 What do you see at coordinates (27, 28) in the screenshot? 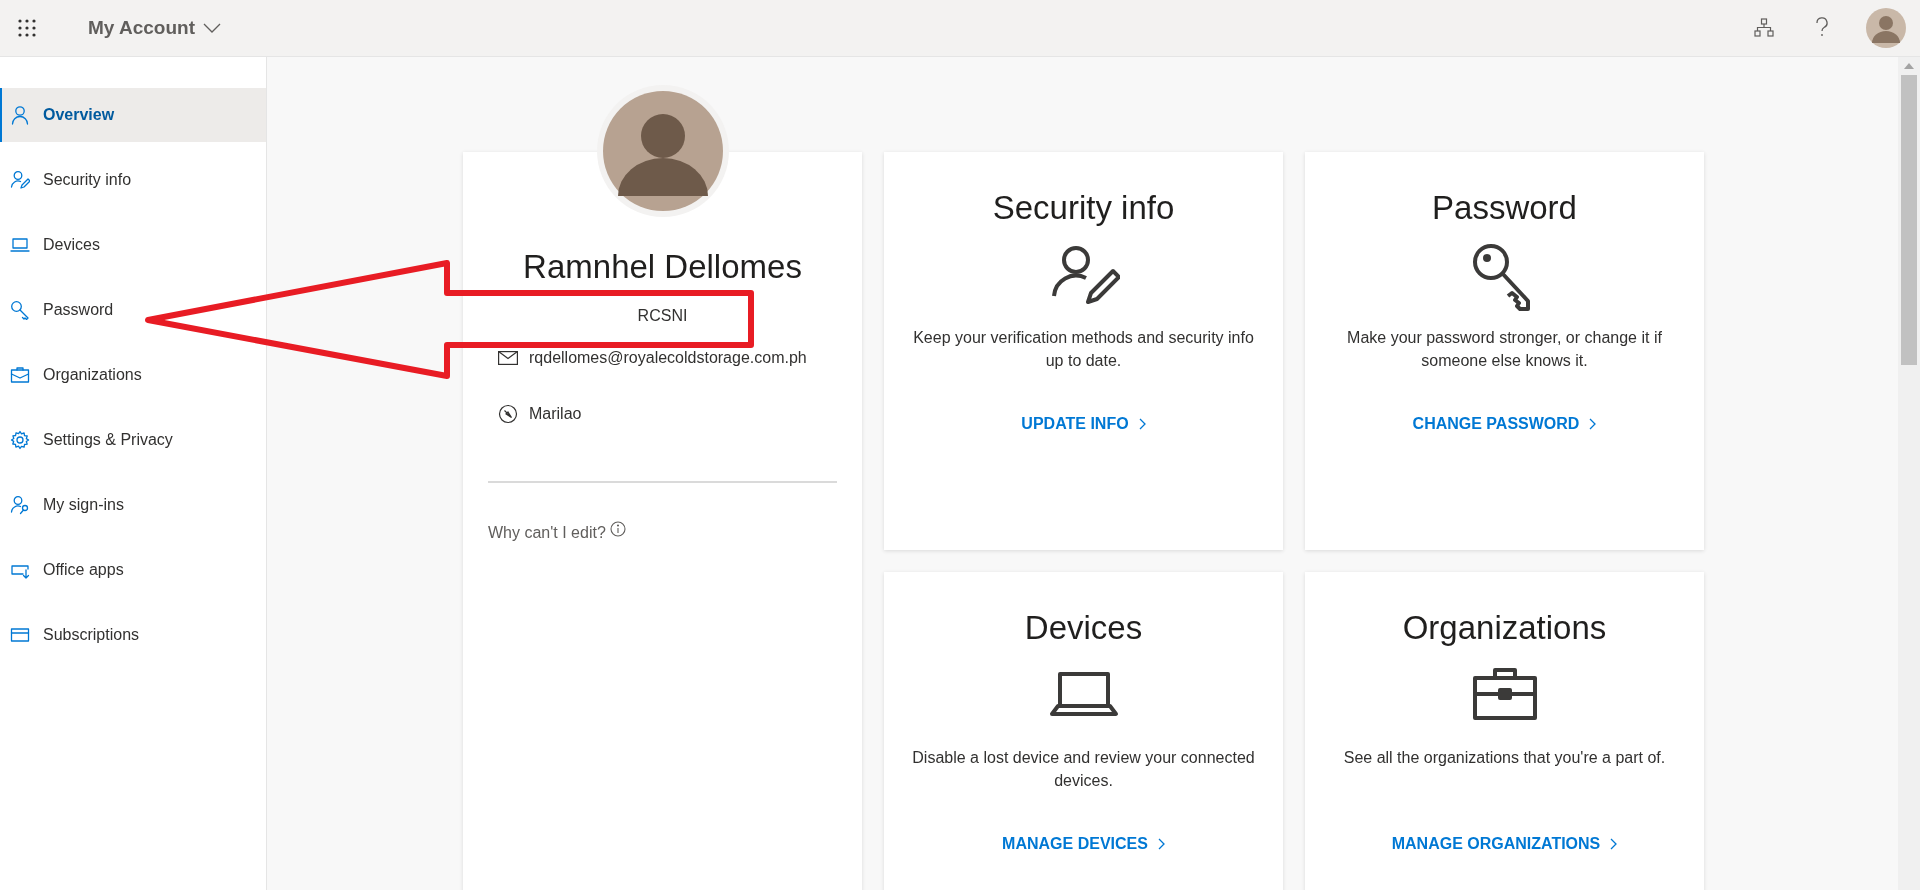
I see `waffle-icon` at bounding box center [27, 28].